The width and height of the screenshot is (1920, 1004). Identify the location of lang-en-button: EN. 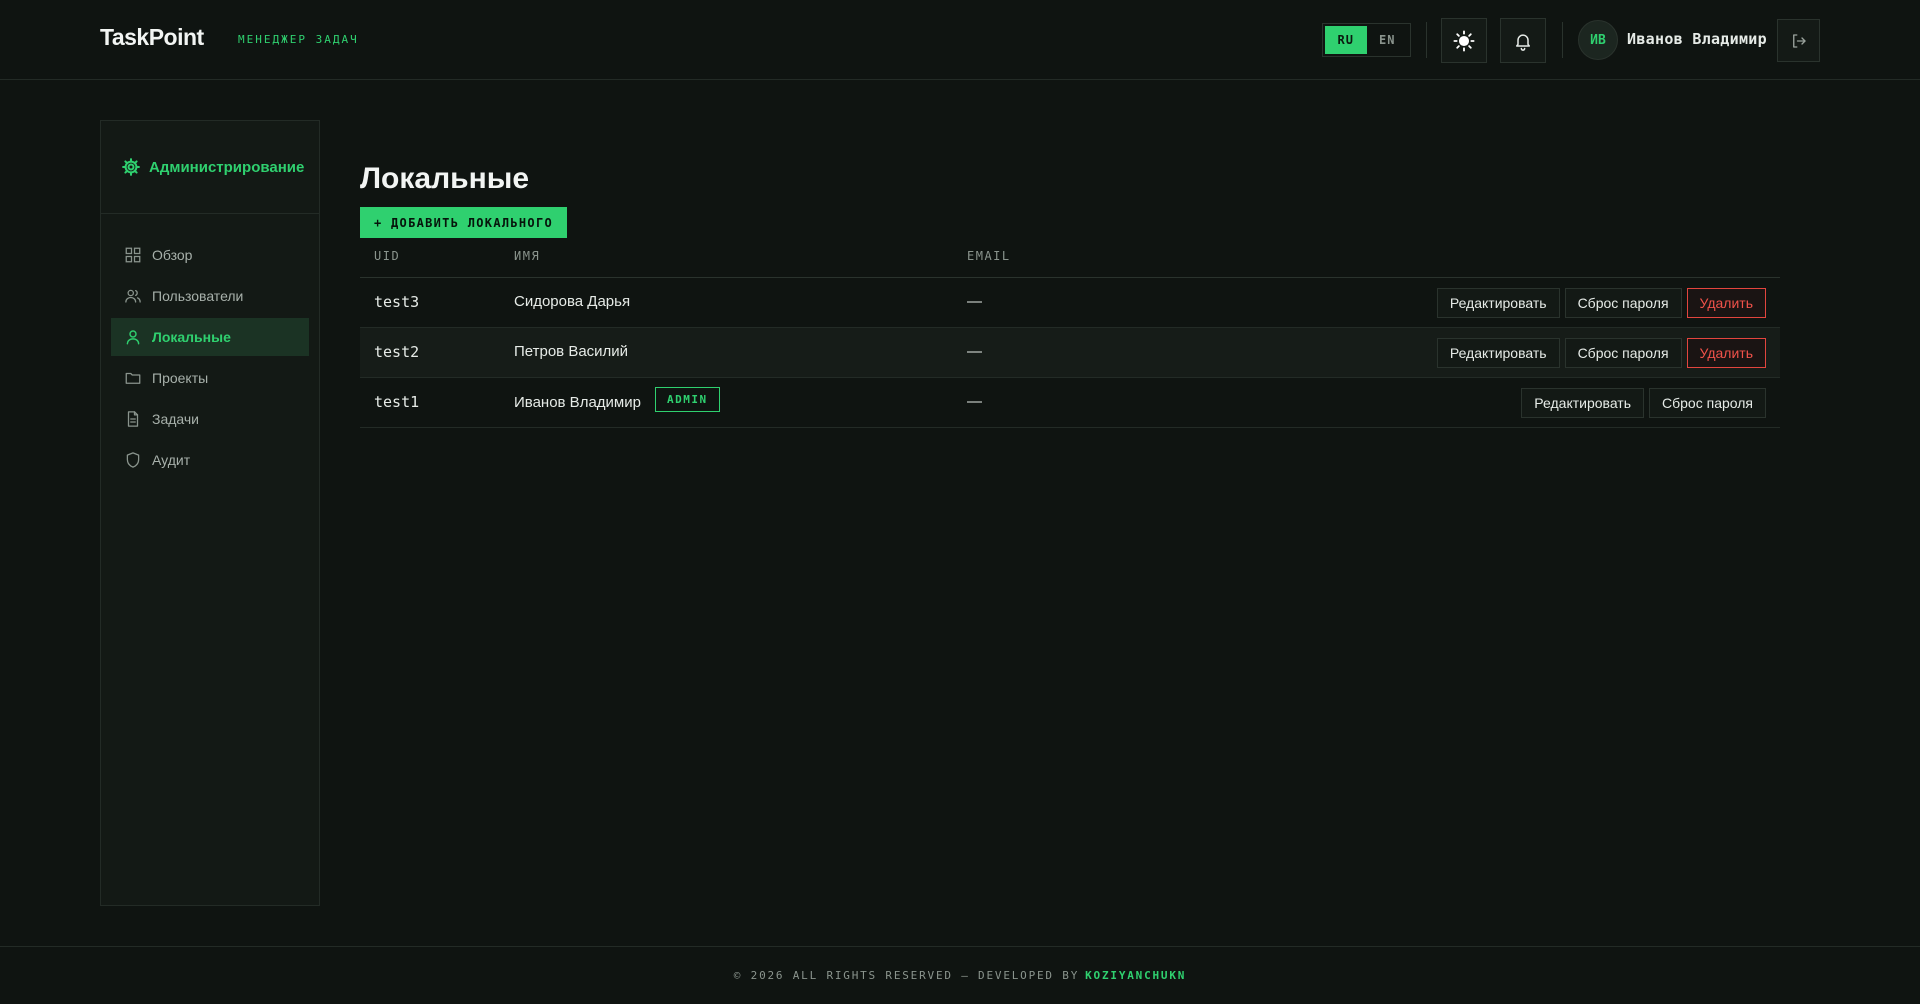
(1388, 40).